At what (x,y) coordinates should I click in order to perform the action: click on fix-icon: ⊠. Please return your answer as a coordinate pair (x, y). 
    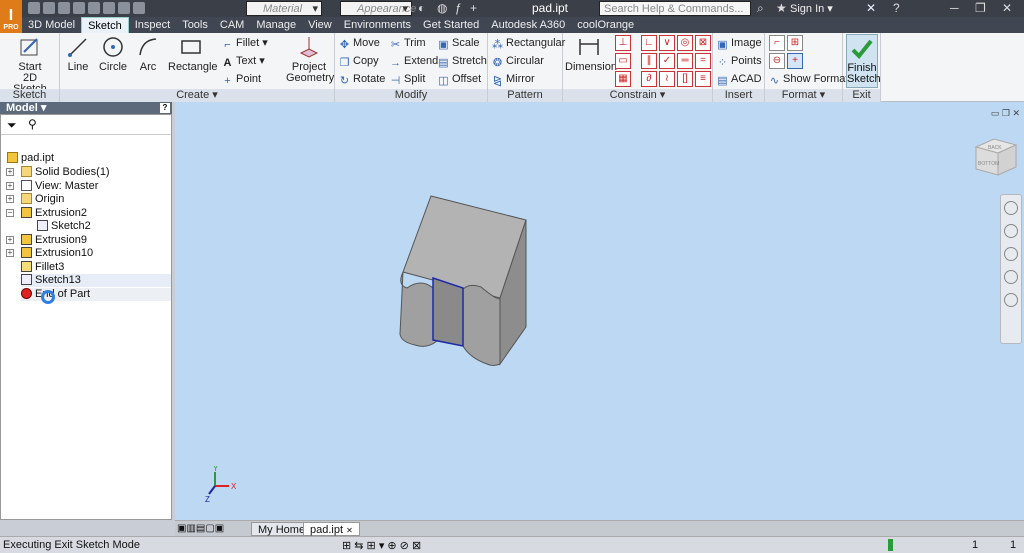
    Looking at the image, I should click on (703, 43).